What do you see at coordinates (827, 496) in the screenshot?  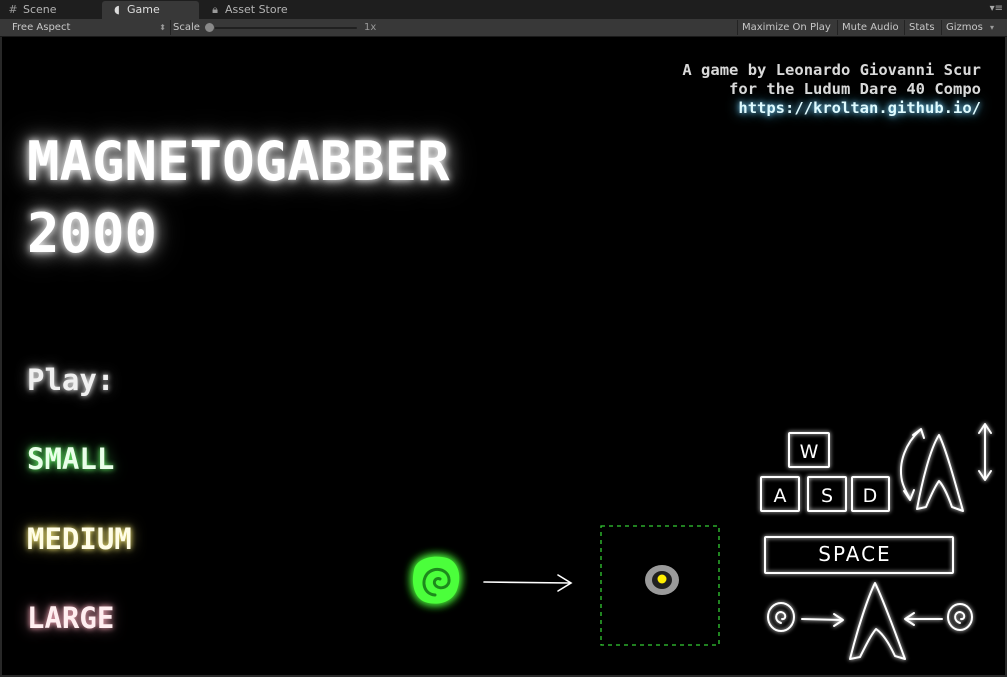 I see `key-s-label: S` at bounding box center [827, 496].